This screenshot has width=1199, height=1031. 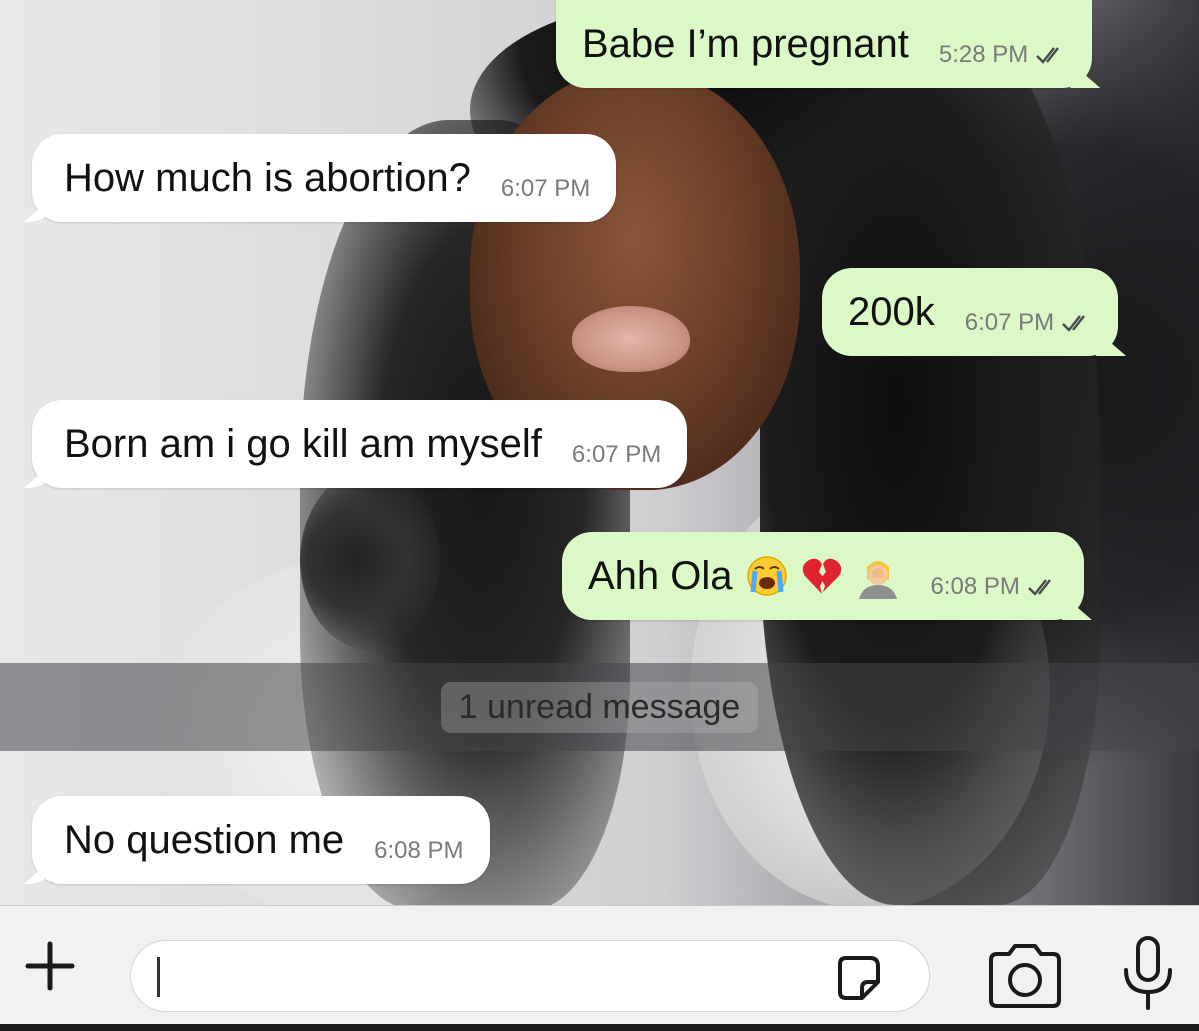 I want to click on unread-banner-label: 1 unread message, so click(x=599, y=707).